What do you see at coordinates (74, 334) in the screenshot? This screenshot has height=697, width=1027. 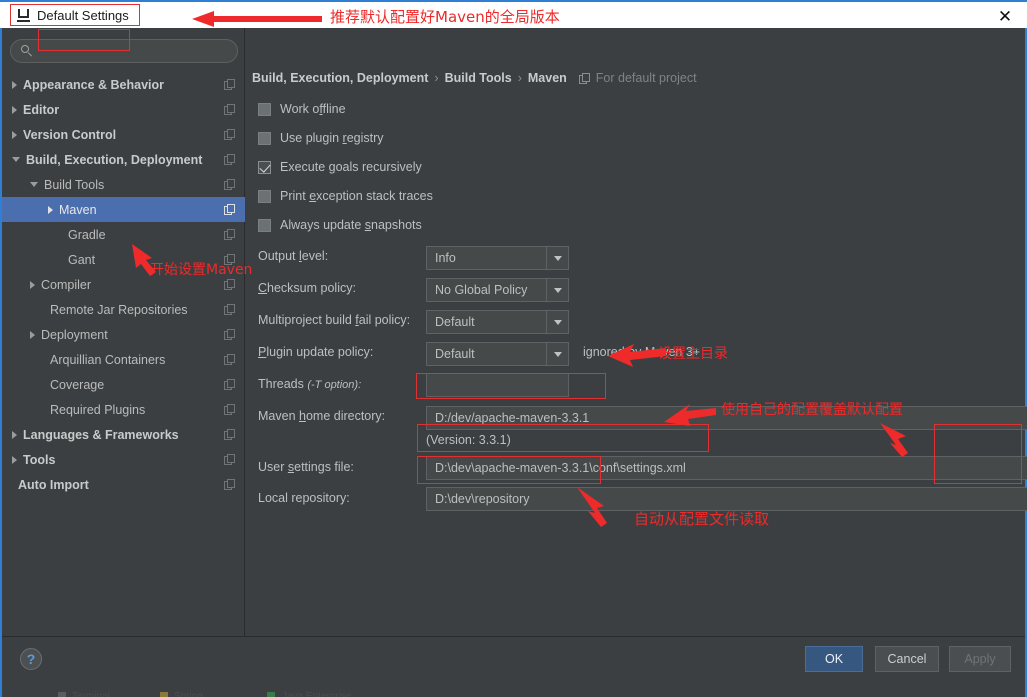 I see `sidebar-item-label: Deployment` at bounding box center [74, 334].